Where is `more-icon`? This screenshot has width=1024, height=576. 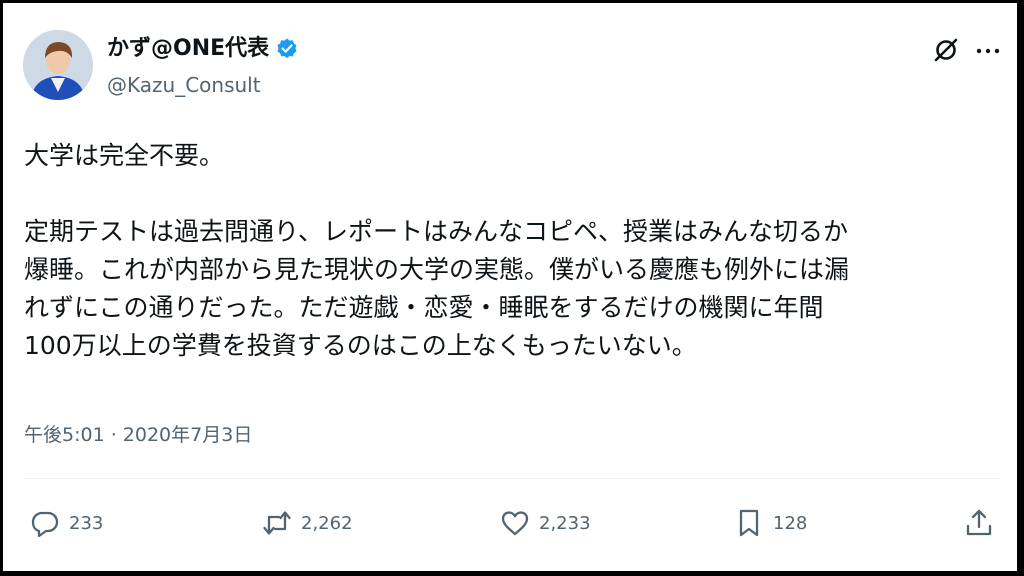
more-icon is located at coordinates (988, 51).